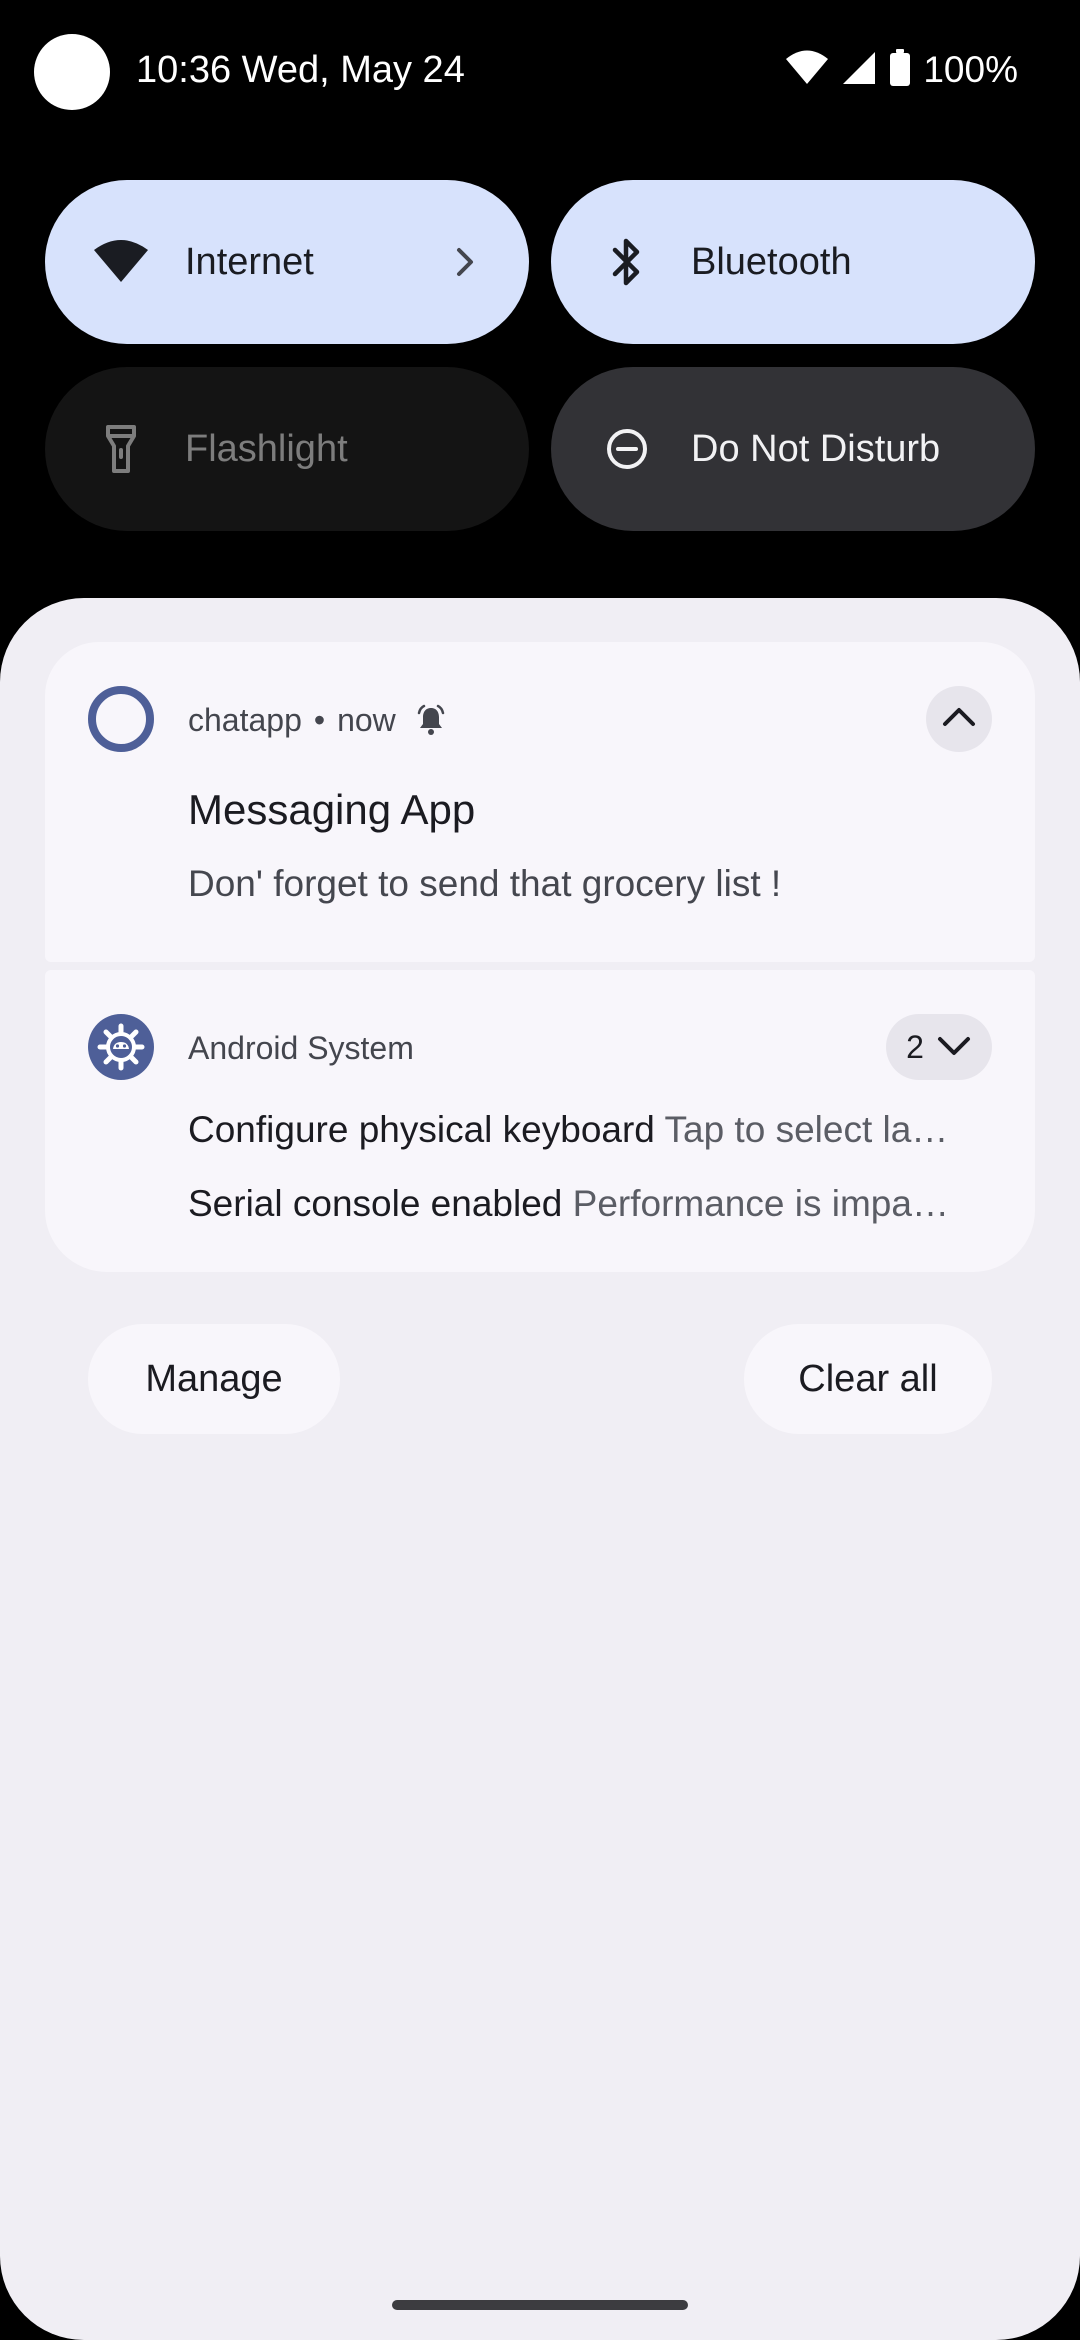  What do you see at coordinates (970, 69) in the screenshot?
I see `battery-percent: 100%` at bounding box center [970, 69].